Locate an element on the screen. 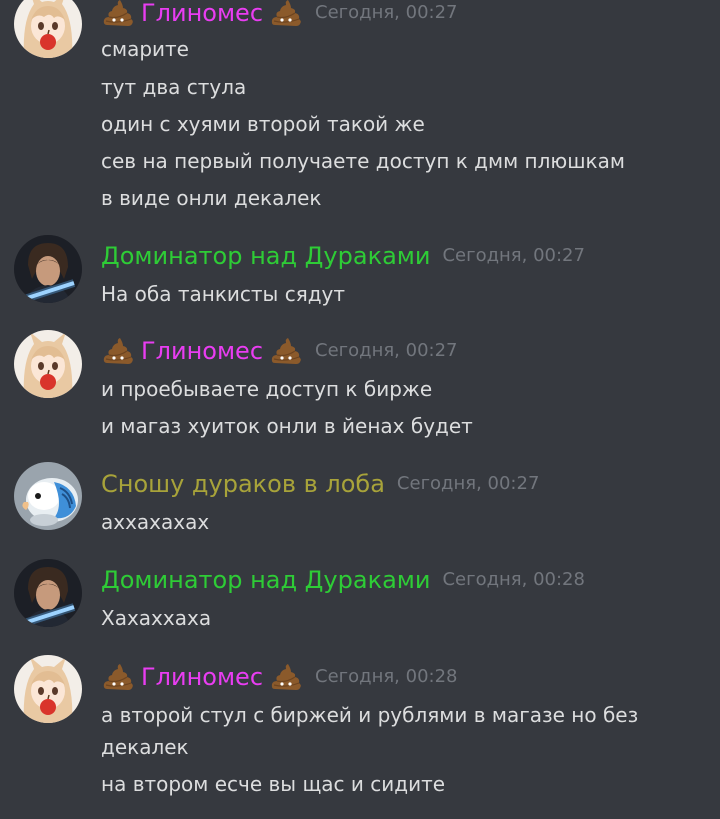 This screenshot has height=819, width=720. message-text: и магаз хуиток онли в йенах будет is located at coordinates (287, 426).